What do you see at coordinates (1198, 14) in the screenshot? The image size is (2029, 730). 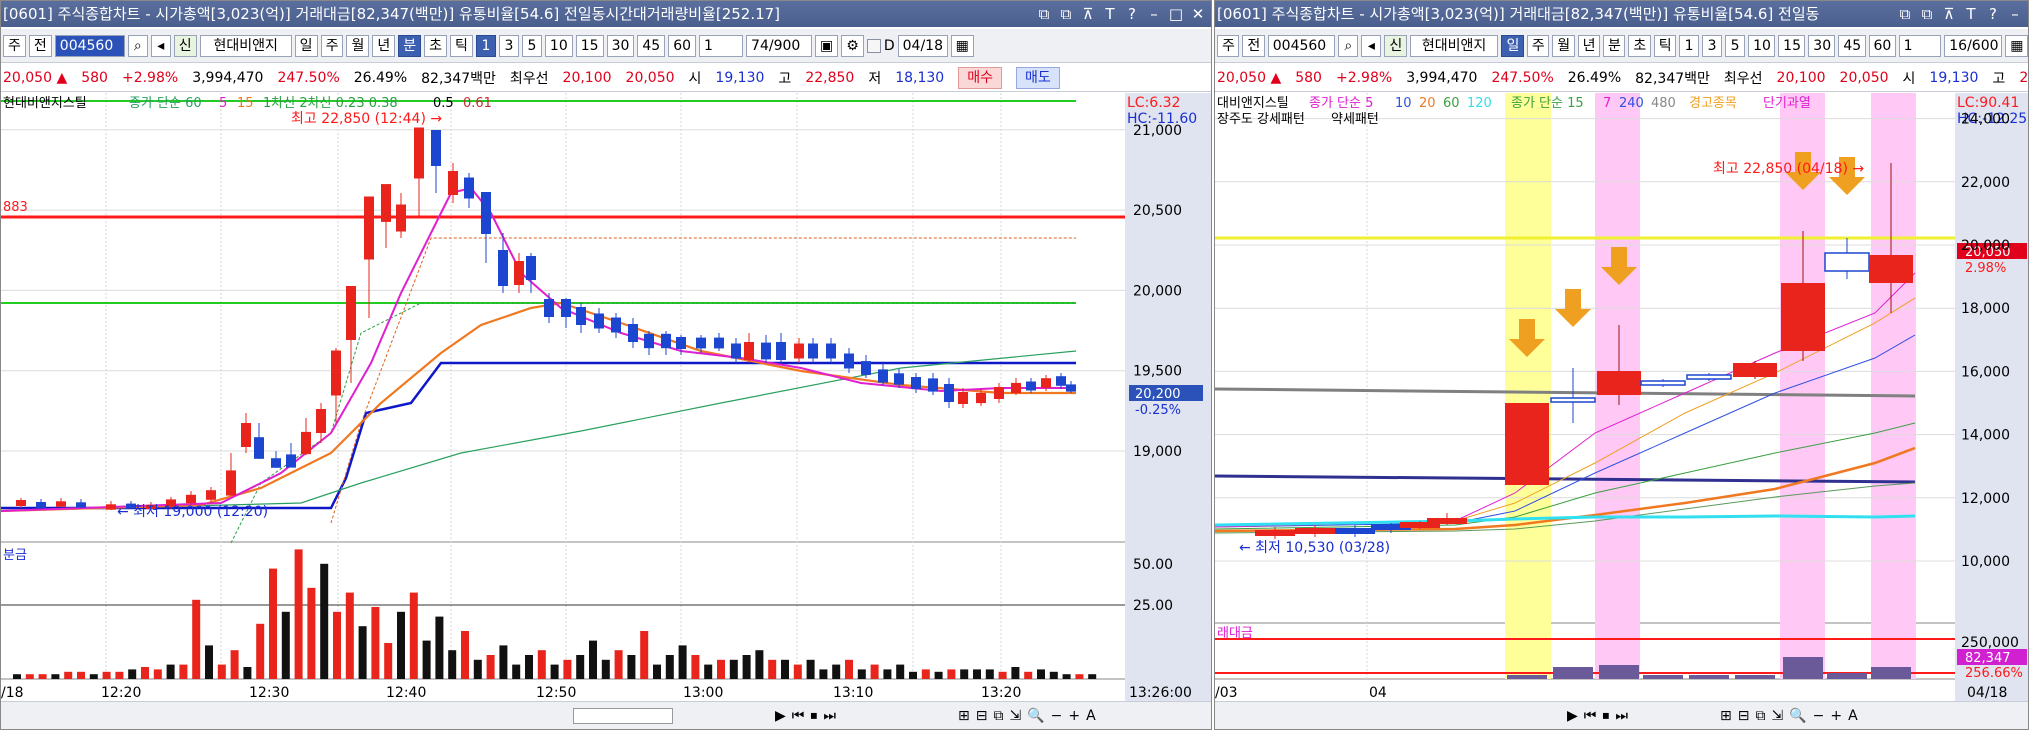 I see `close-icon: ✕` at bounding box center [1198, 14].